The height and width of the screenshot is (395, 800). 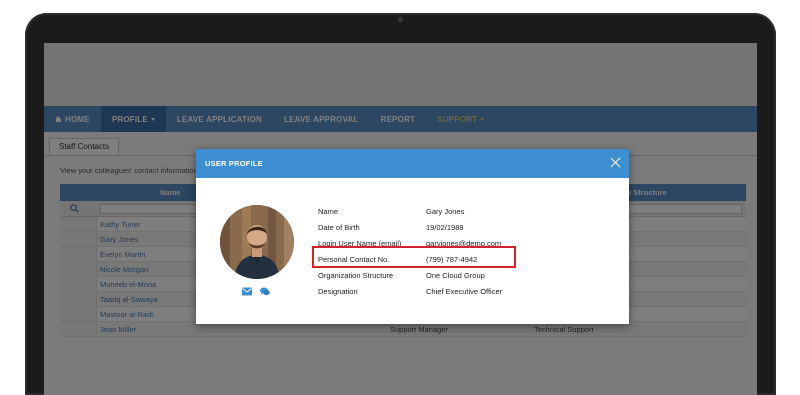 What do you see at coordinates (400, 19) in the screenshot?
I see `camera-dot` at bounding box center [400, 19].